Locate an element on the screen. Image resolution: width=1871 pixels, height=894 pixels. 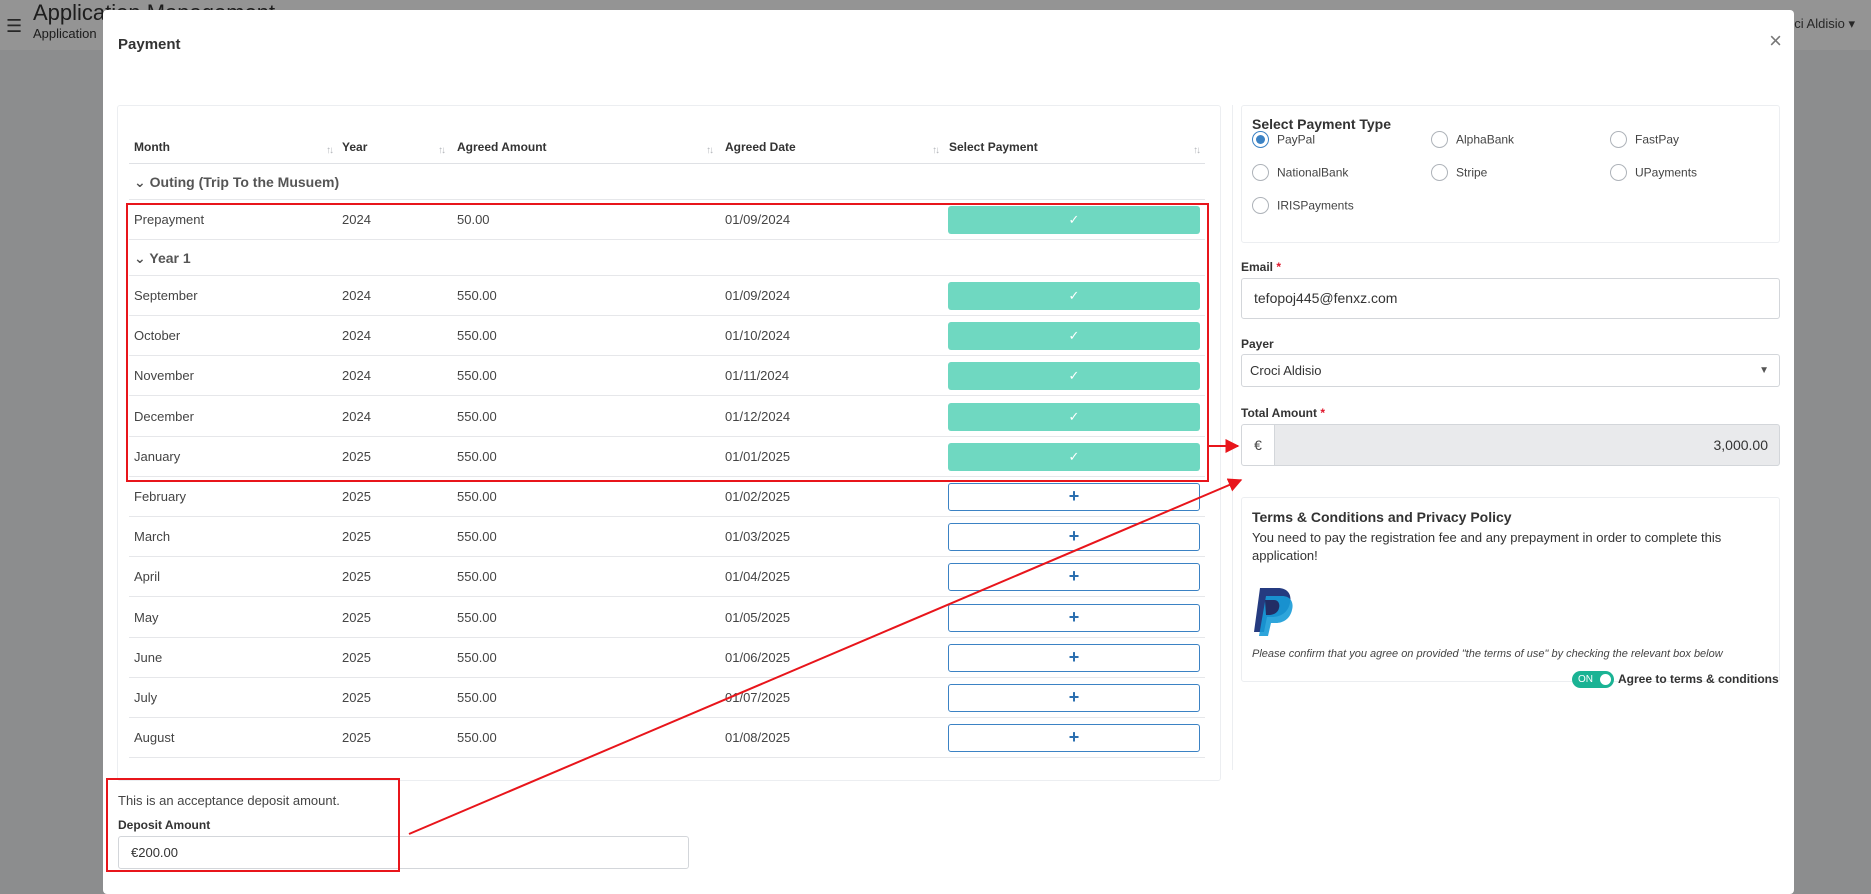
radio-label: Stripe is located at coordinates (1472, 172).